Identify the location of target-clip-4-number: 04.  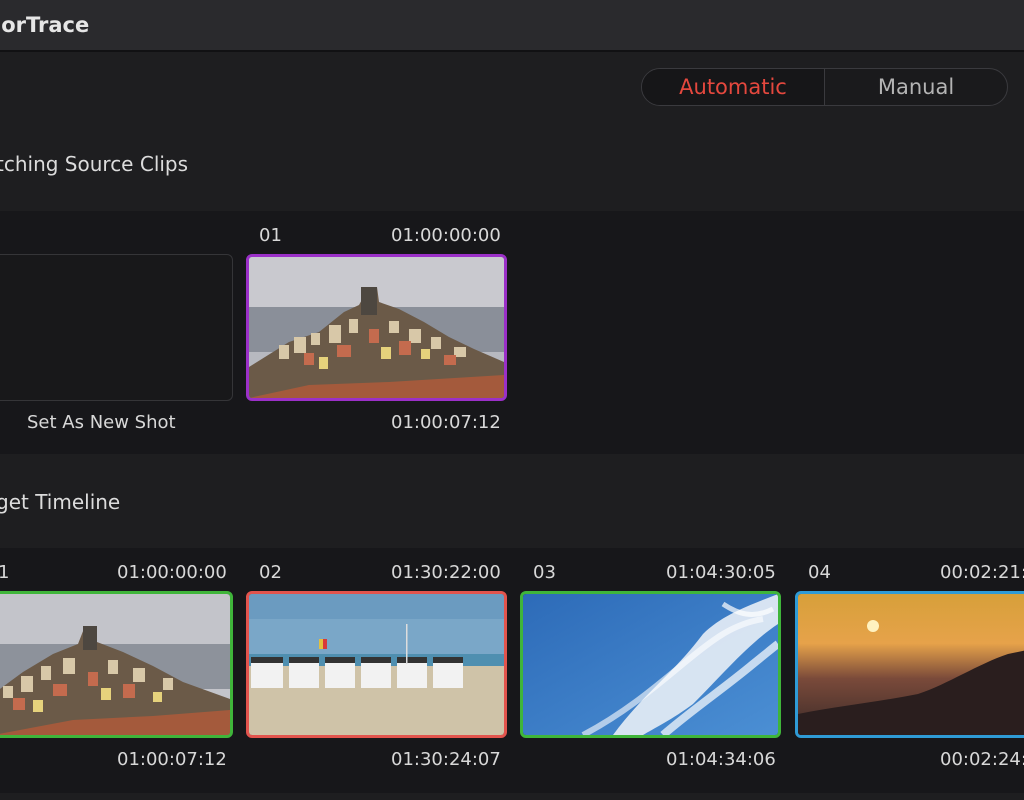
(819, 572).